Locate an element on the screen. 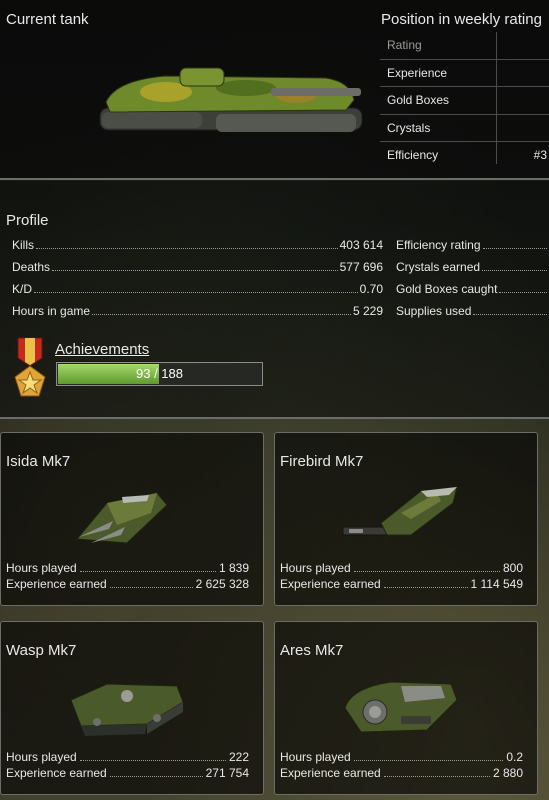 The height and width of the screenshot is (800, 549). stat-label: Deaths is located at coordinates (31, 267).